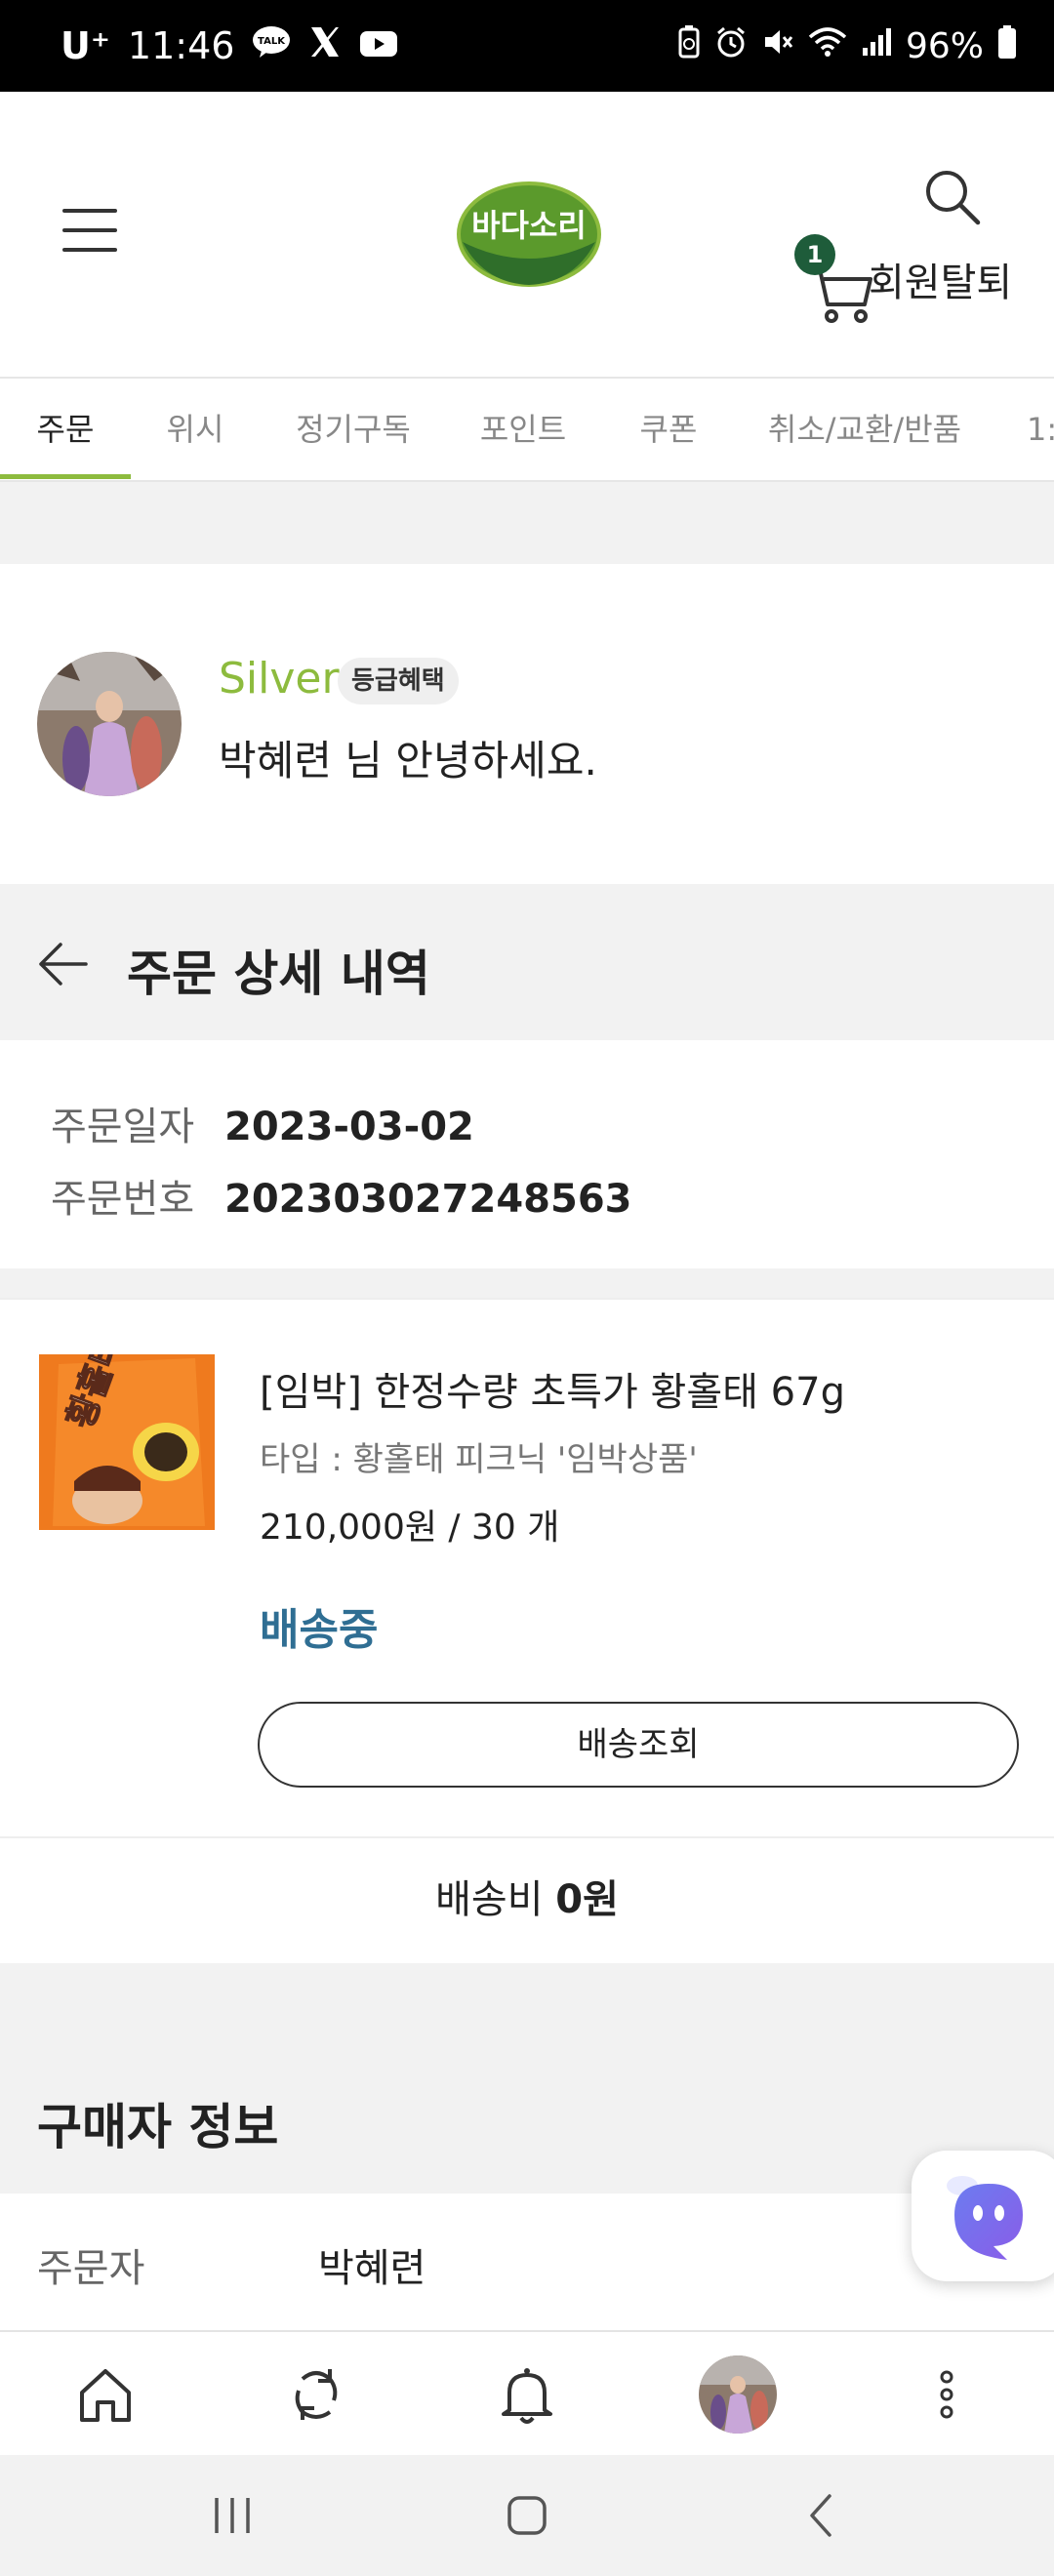 The width and height of the screenshot is (1054, 2576). Describe the element at coordinates (398, 681) in the screenshot. I see `grade-benefit-button: 등급혜택` at that location.